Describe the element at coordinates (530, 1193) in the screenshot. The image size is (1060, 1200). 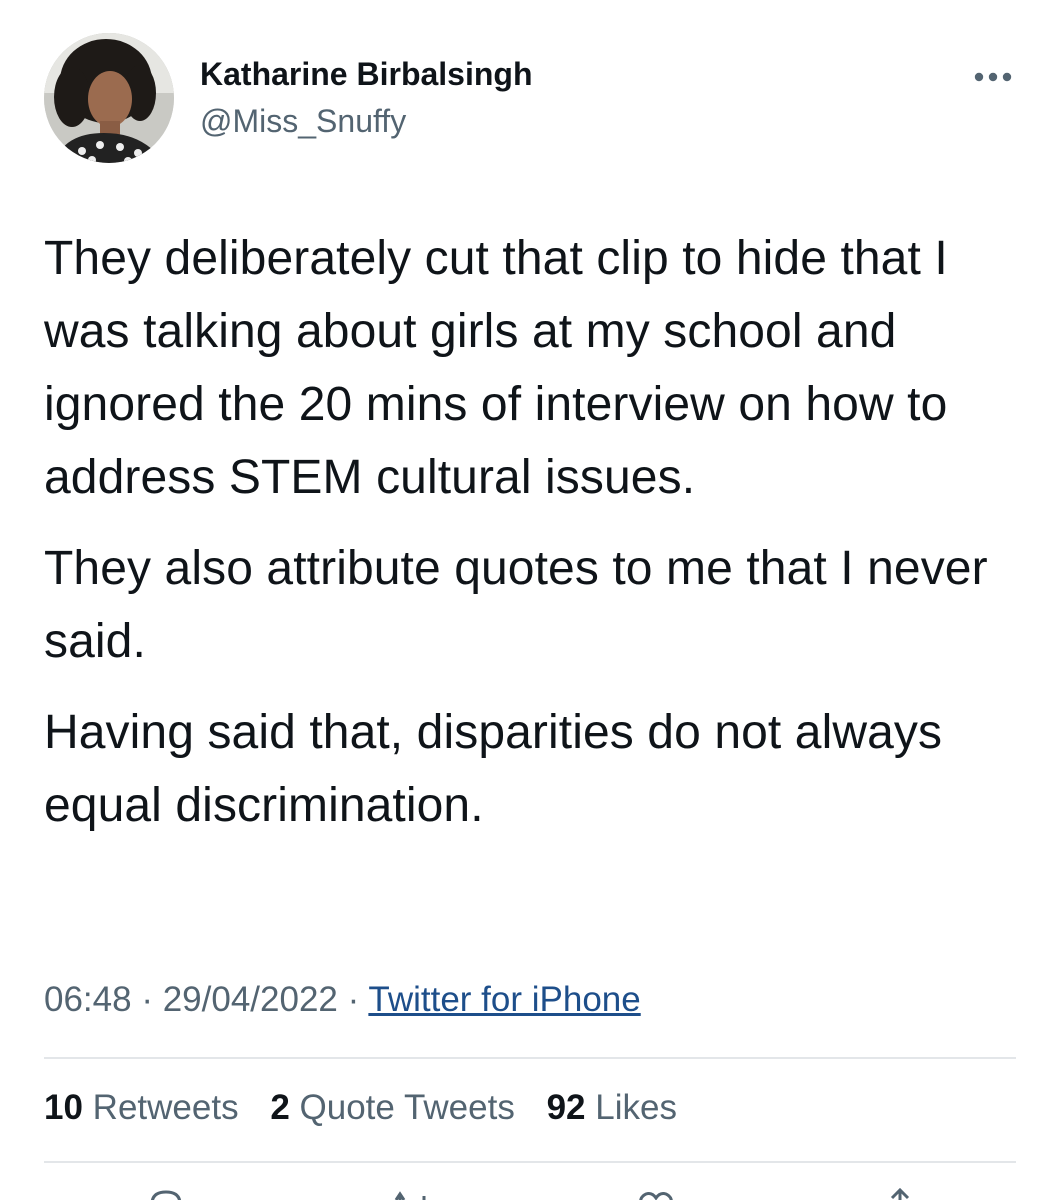
I see `action-bar` at that location.